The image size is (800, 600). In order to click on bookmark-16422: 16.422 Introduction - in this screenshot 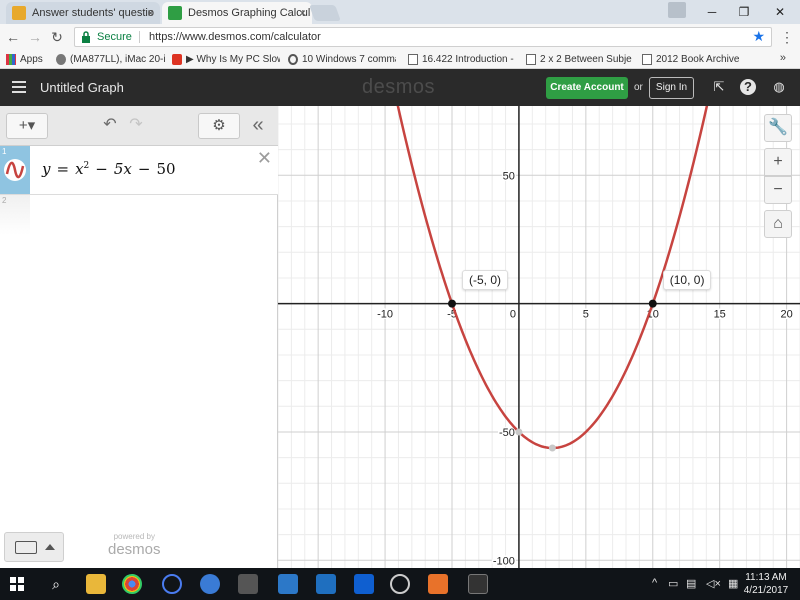, I will do `click(462, 59)`.